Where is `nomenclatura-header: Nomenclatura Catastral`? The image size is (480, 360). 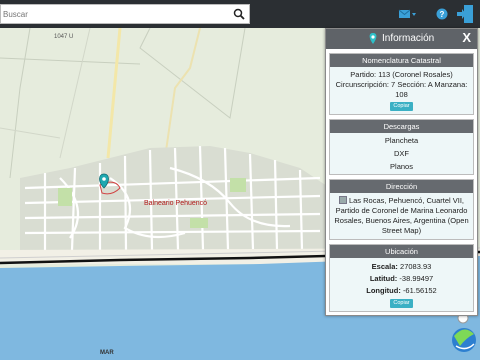 nomenclatura-header: Nomenclatura Catastral is located at coordinates (401, 60).